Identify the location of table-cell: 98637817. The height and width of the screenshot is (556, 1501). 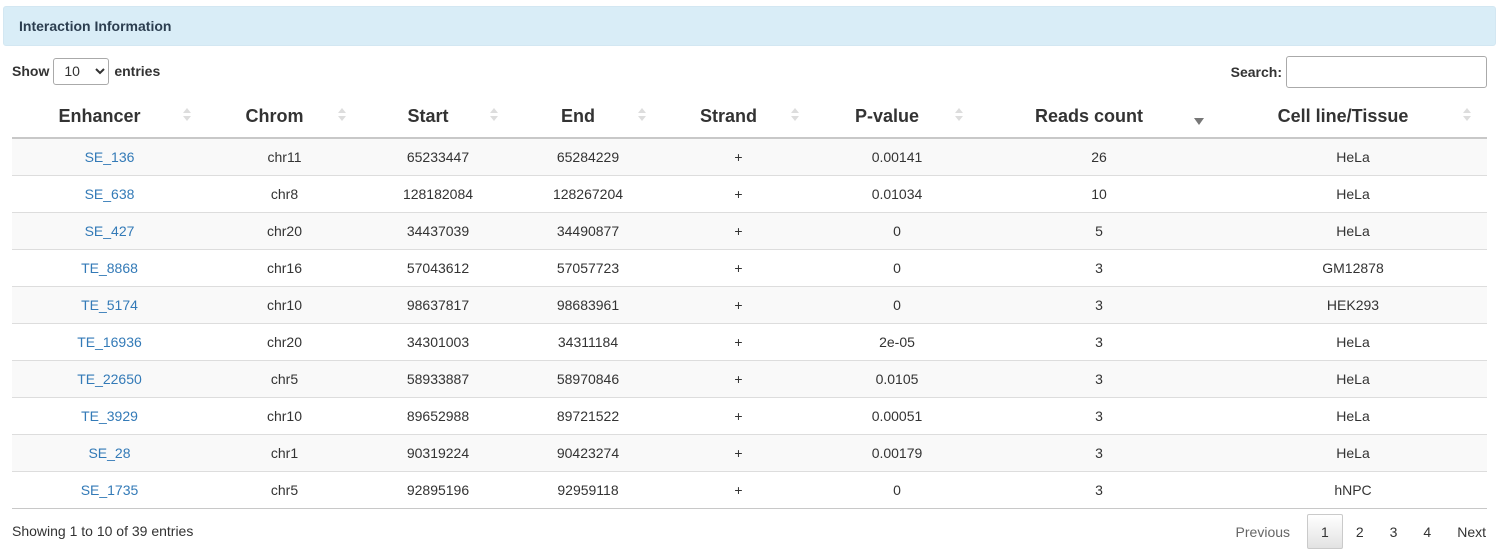
(438, 304).